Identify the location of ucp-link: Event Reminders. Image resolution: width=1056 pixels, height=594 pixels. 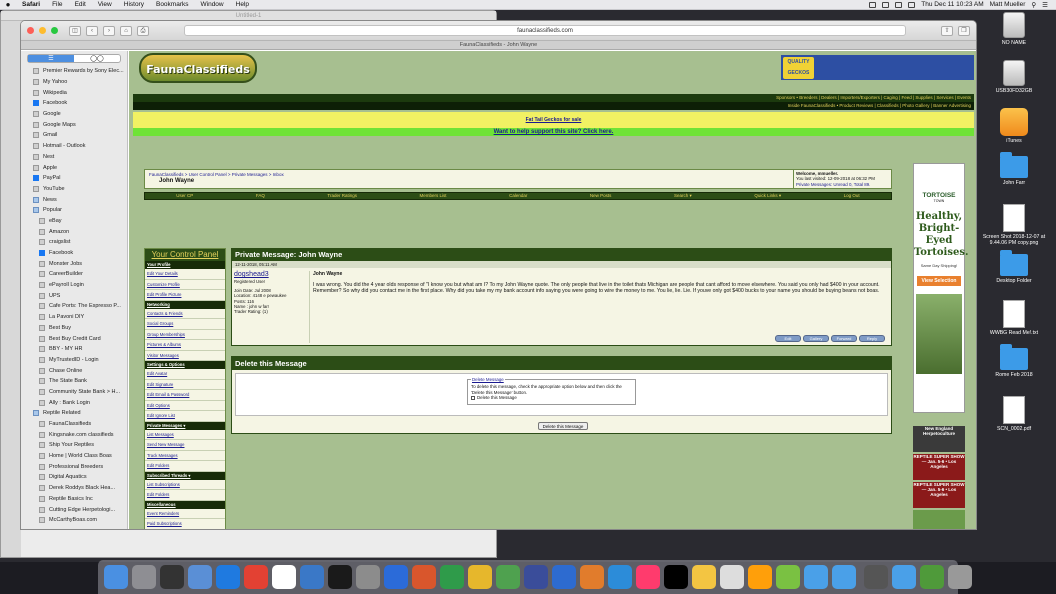
(185, 514).